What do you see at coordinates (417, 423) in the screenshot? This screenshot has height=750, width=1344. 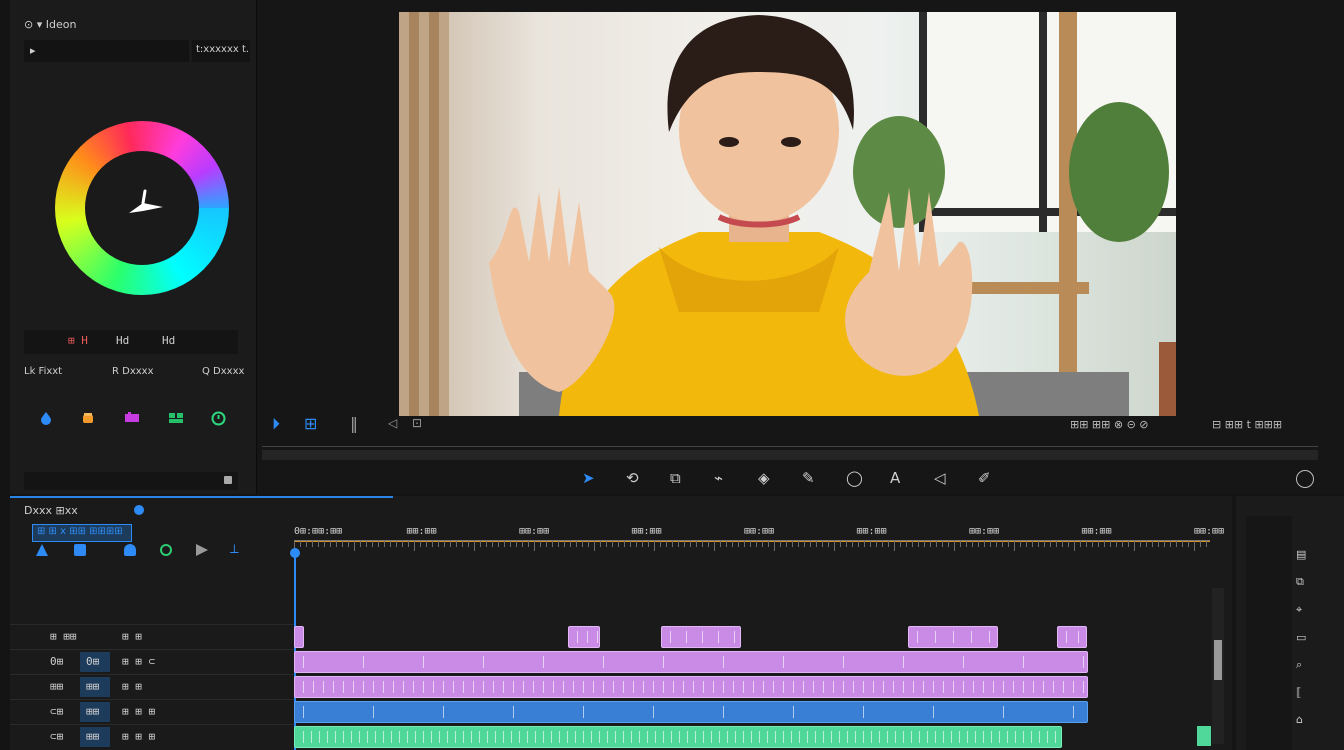 I see `fit-button: ⊡` at bounding box center [417, 423].